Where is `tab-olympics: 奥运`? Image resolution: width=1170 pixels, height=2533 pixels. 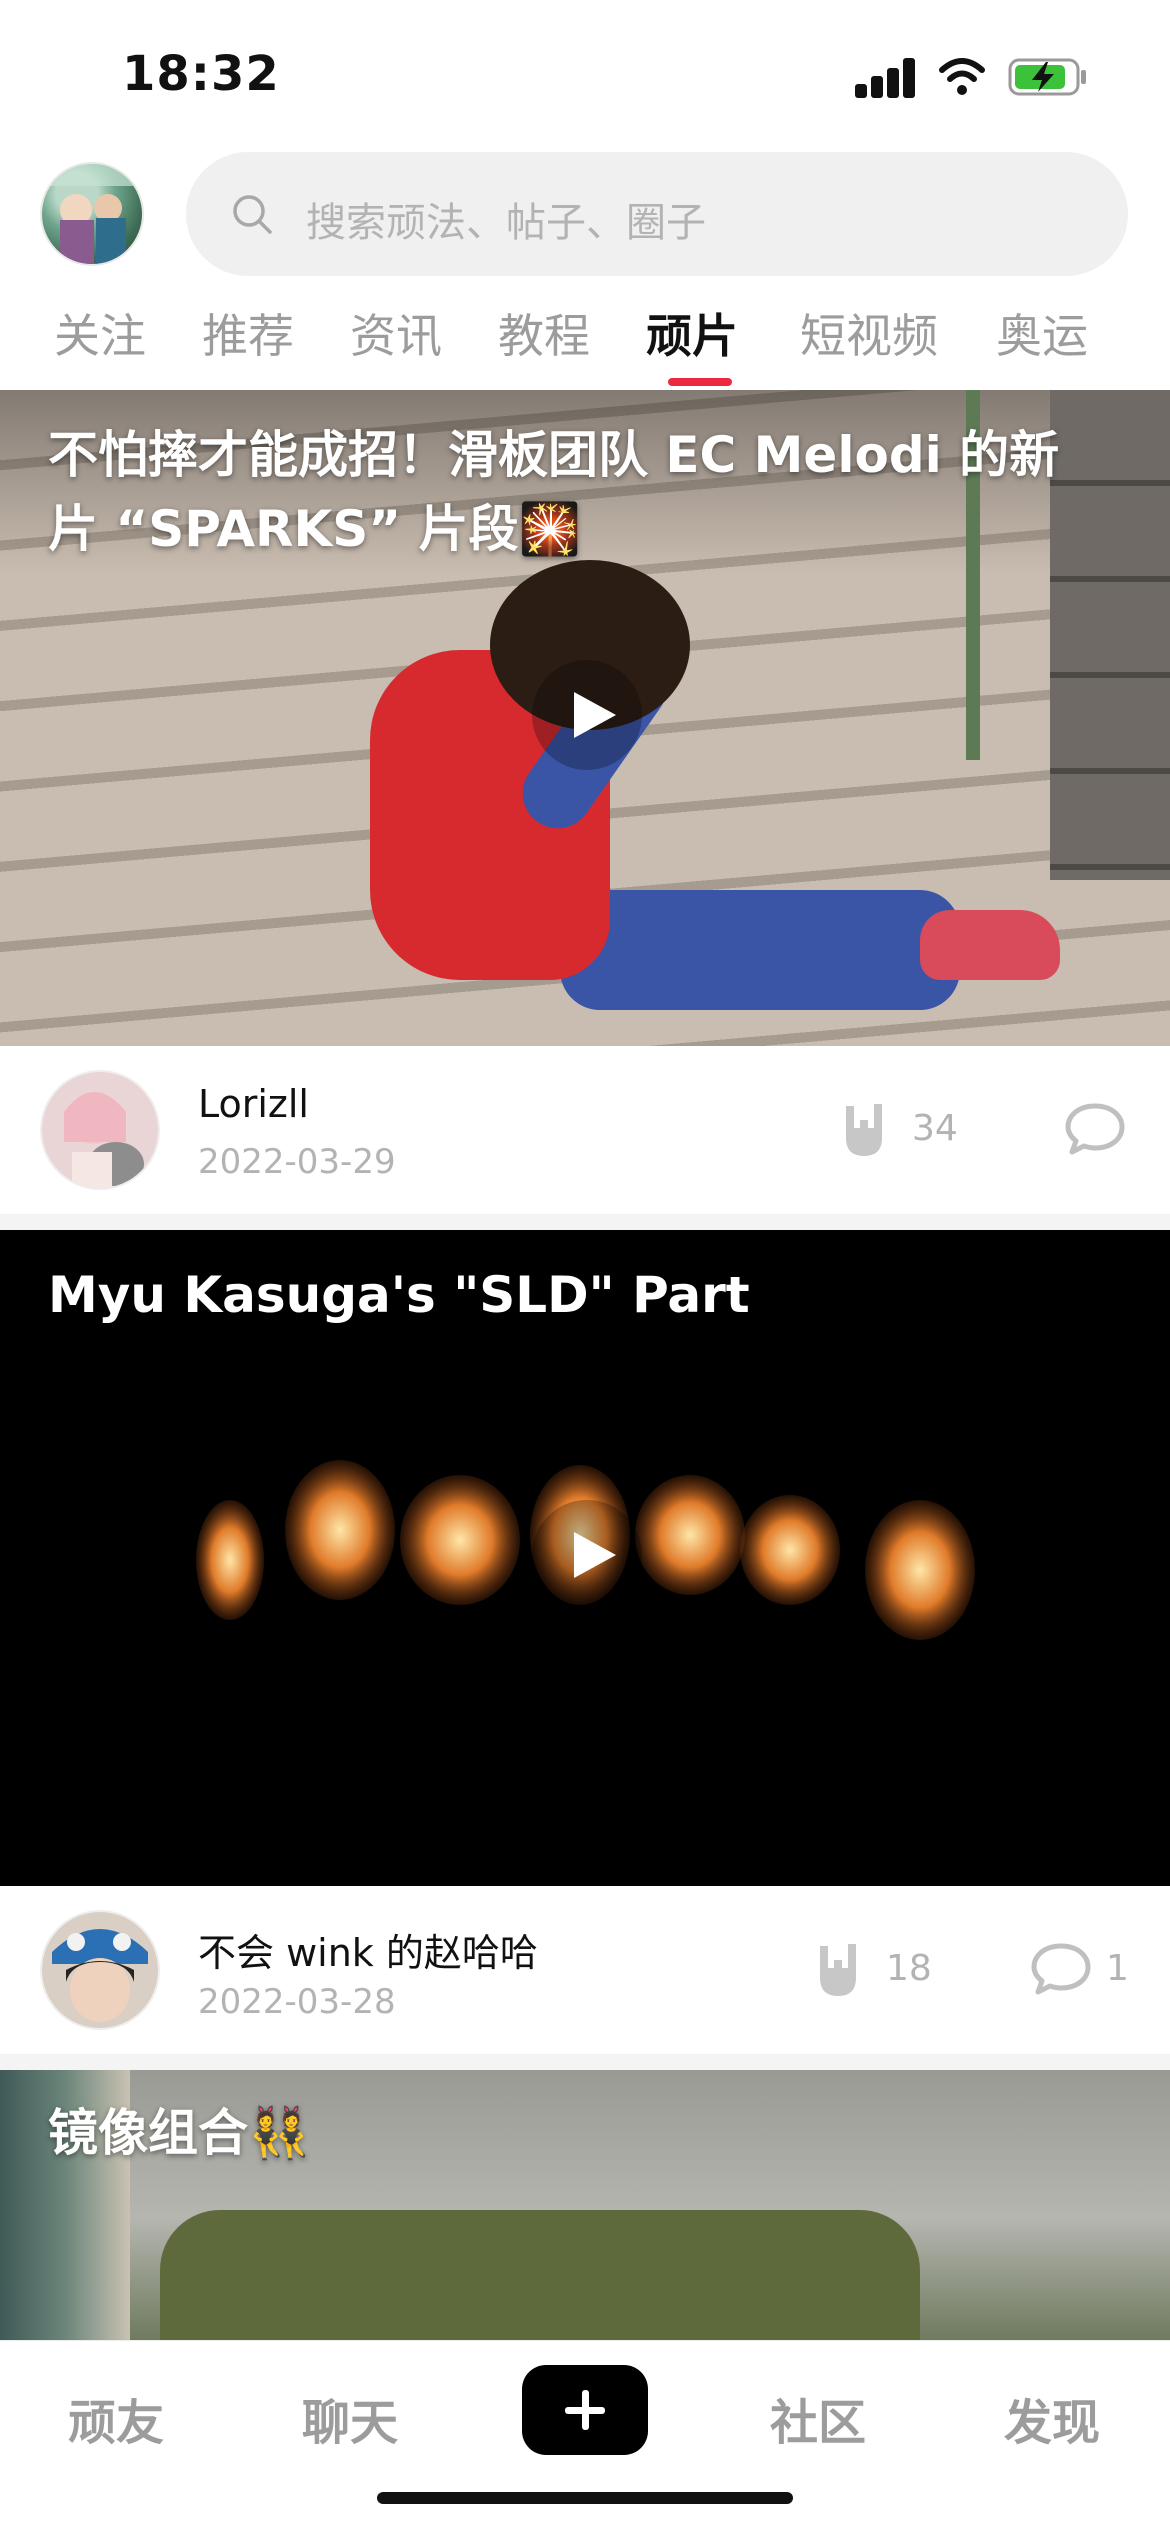 tab-olympics: 奥运 is located at coordinates (1042, 333).